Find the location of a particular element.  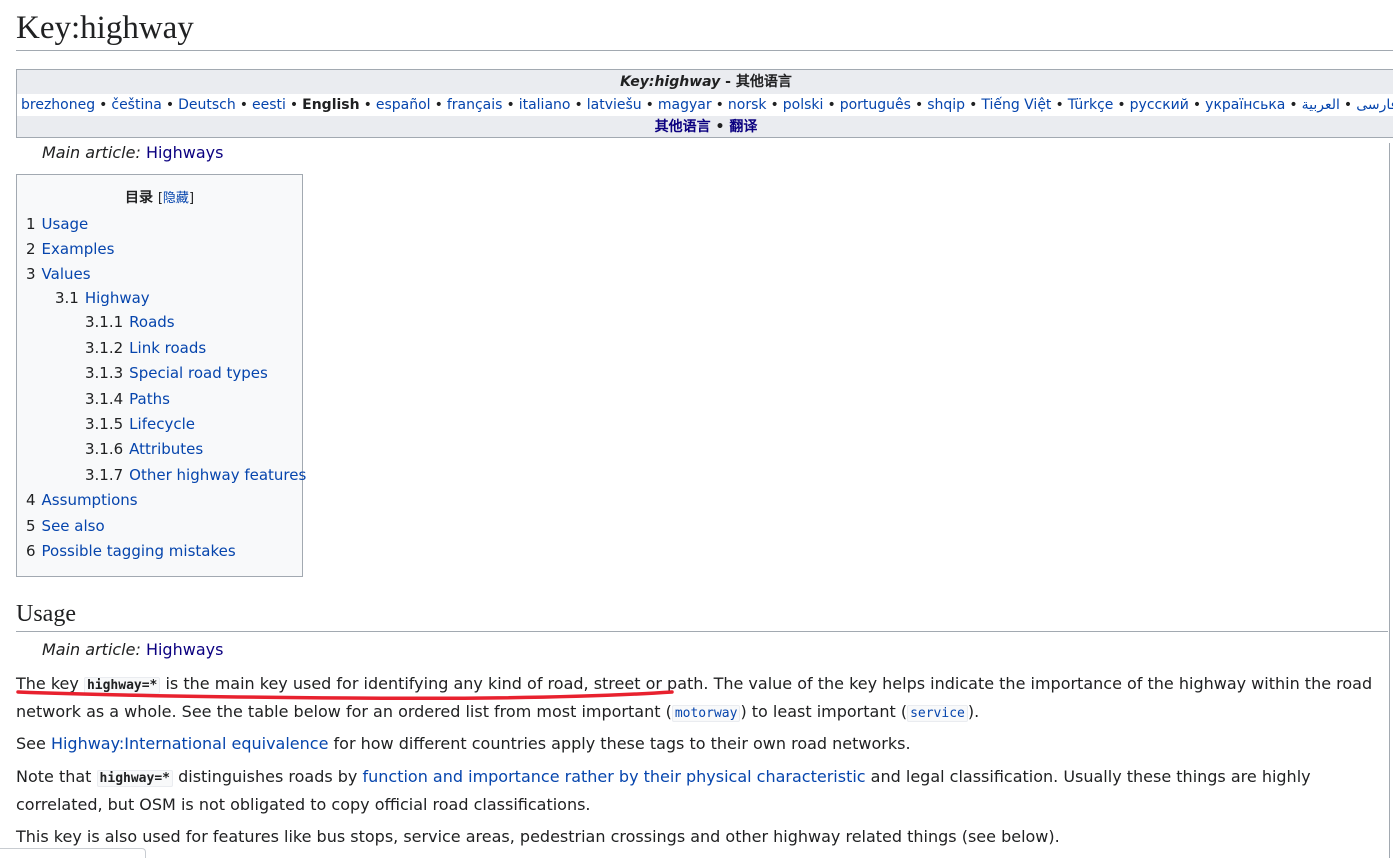

toc-item: 3.1.6 Attributes is located at coordinates (144, 449).